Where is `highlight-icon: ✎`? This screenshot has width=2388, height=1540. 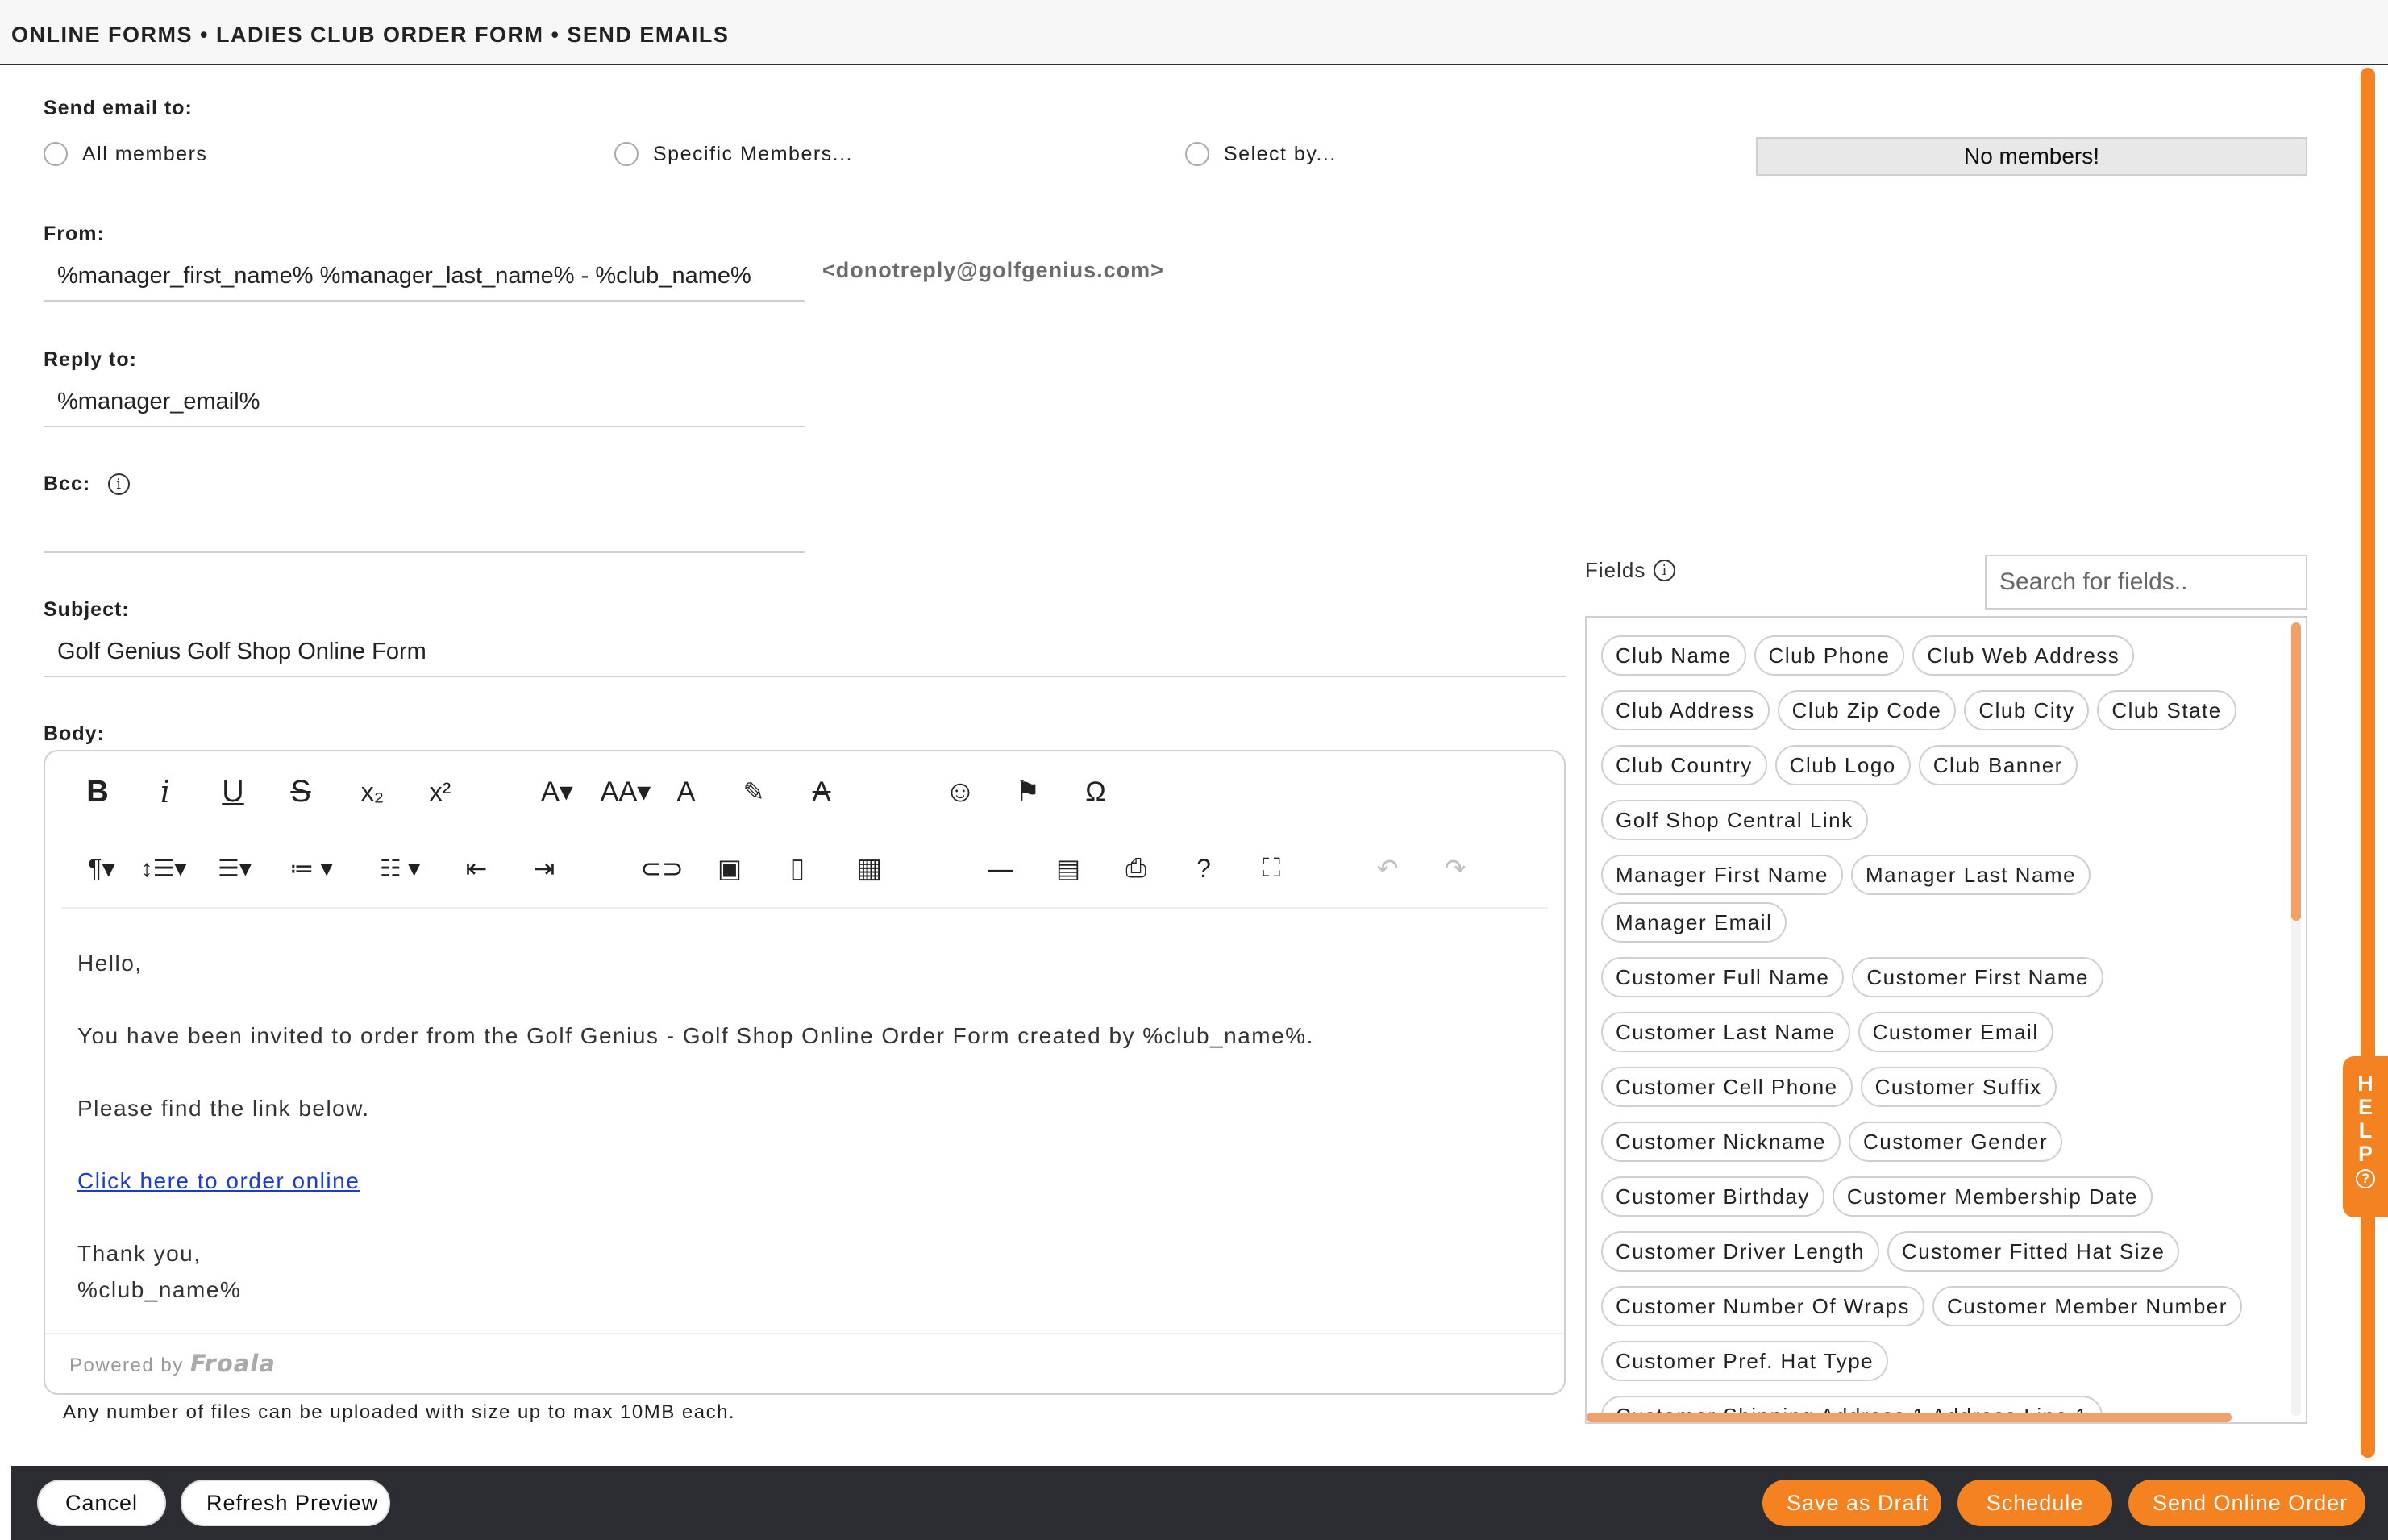 highlight-icon: ✎ is located at coordinates (754, 792).